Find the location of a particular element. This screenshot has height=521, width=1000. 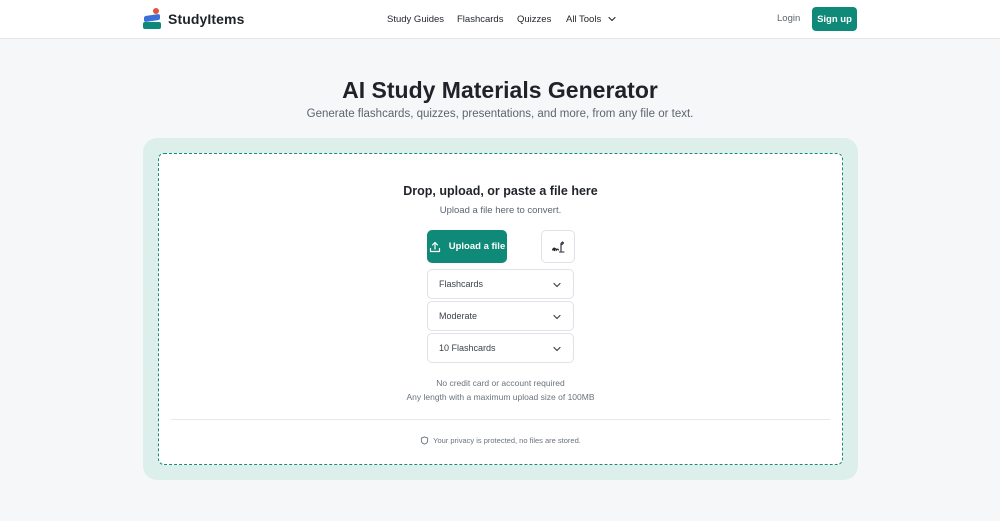

material-type-value: Flashcards is located at coordinates (461, 284).